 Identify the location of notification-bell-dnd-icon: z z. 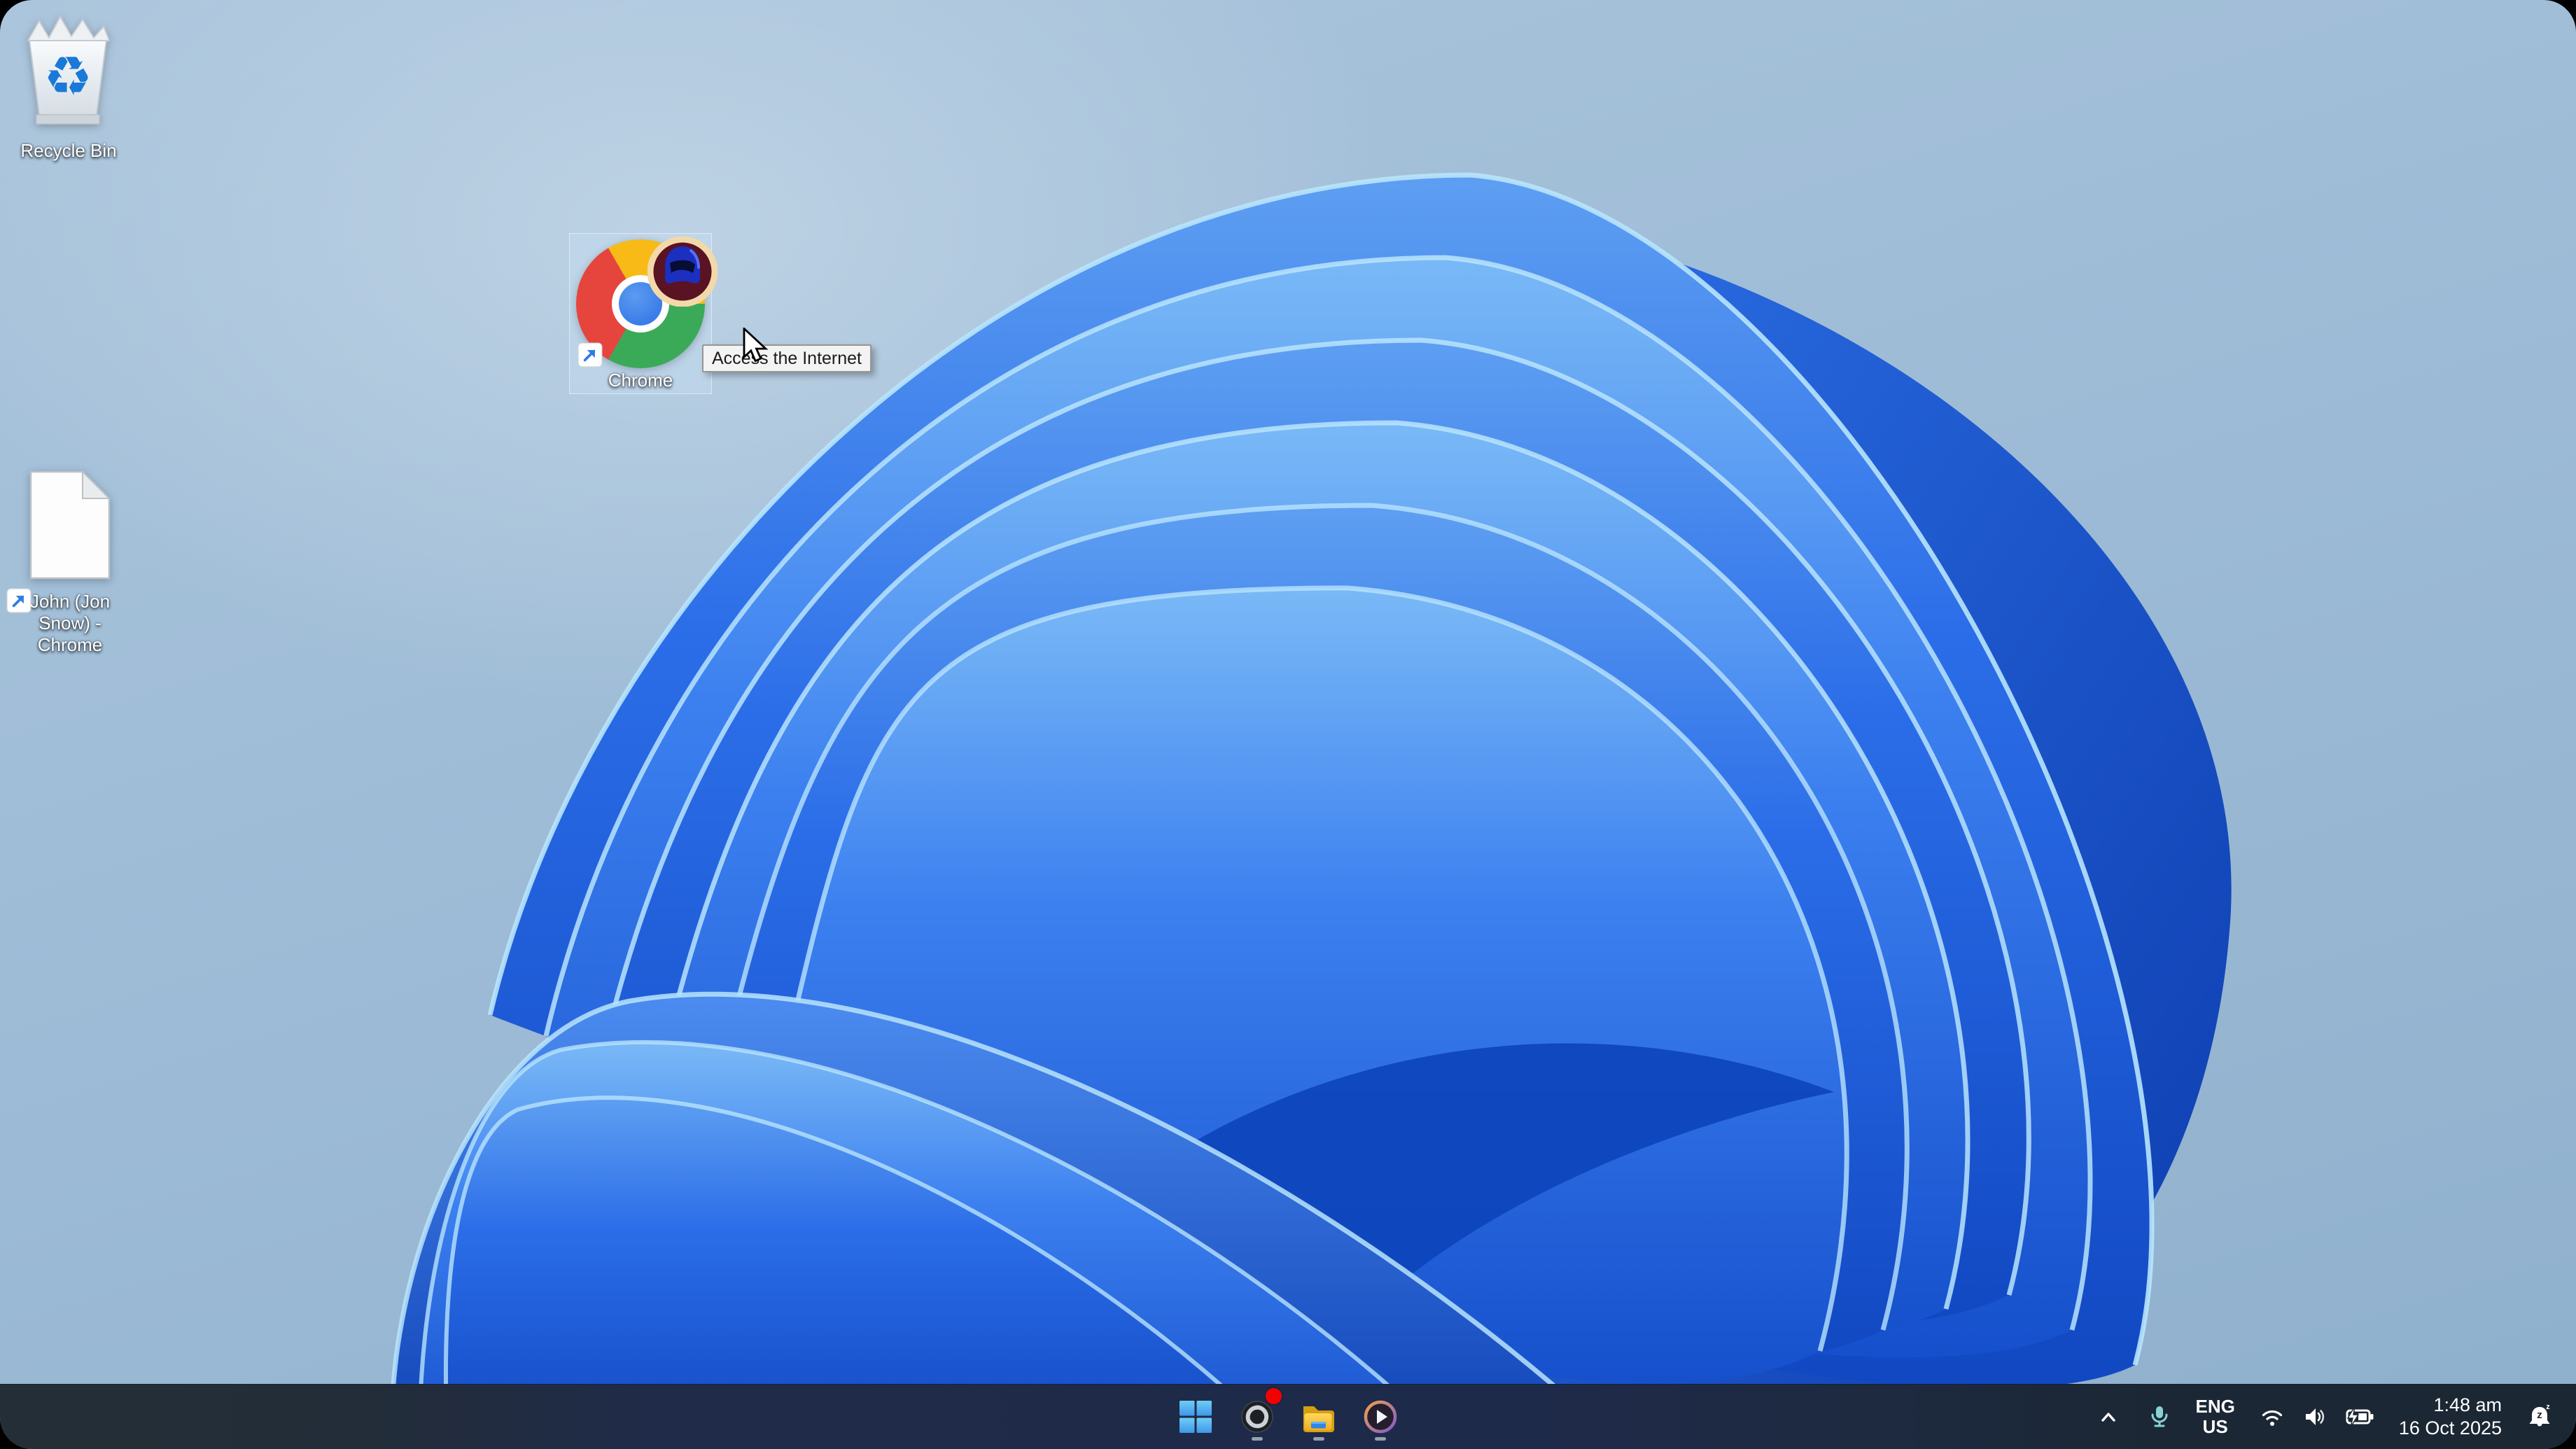
(2539, 1415).